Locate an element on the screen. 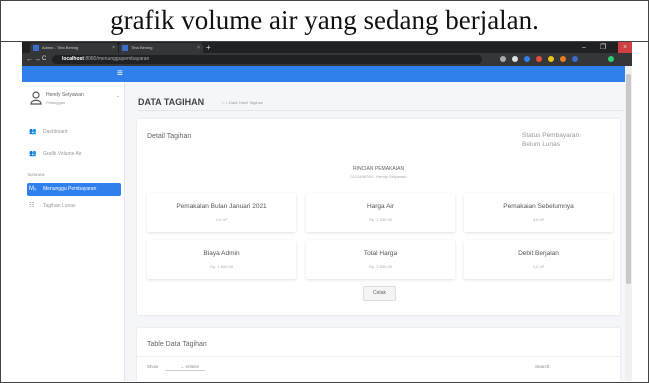 The height and width of the screenshot is (383, 649). address-bar-row: ← → C localhost:8080/menunggupembayaran is located at coordinates (327, 59).